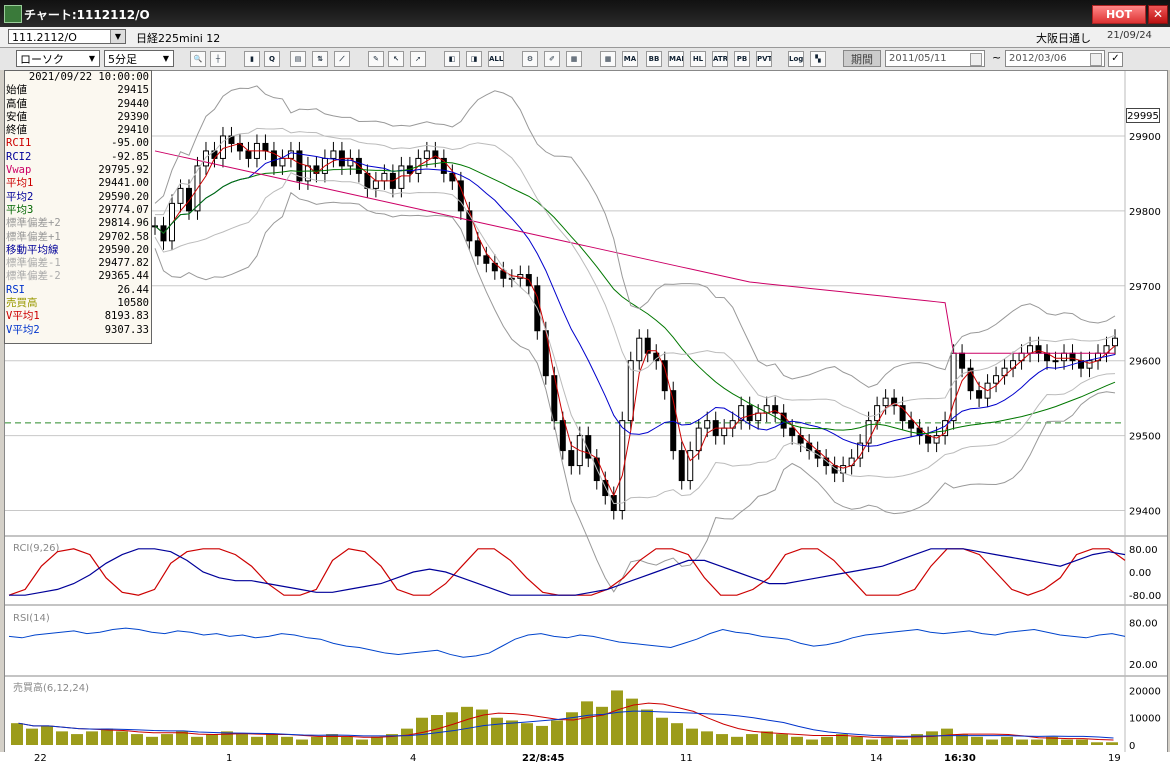 This screenshot has height=767, width=1170. I want to click on pb-icon: PB, so click(742, 59).